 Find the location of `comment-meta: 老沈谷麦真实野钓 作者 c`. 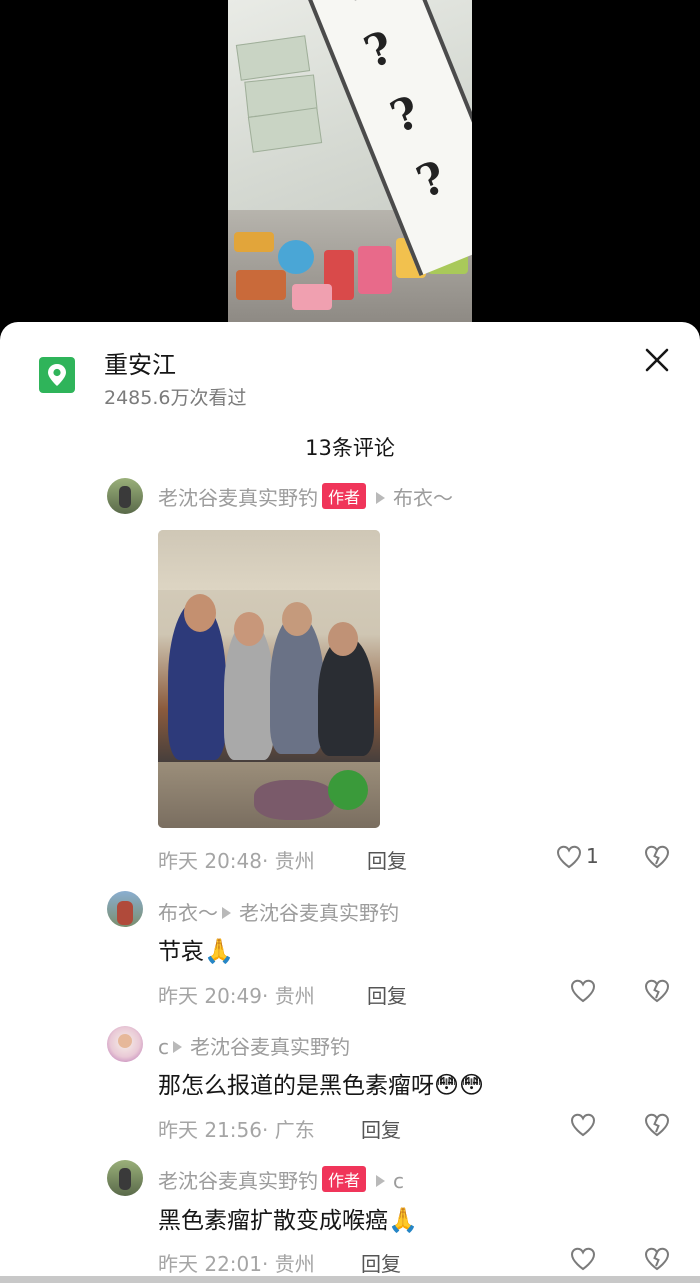

comment-meta: 老沈谷麦真实野钓 作者 c is located at coordinates (281, 1179).